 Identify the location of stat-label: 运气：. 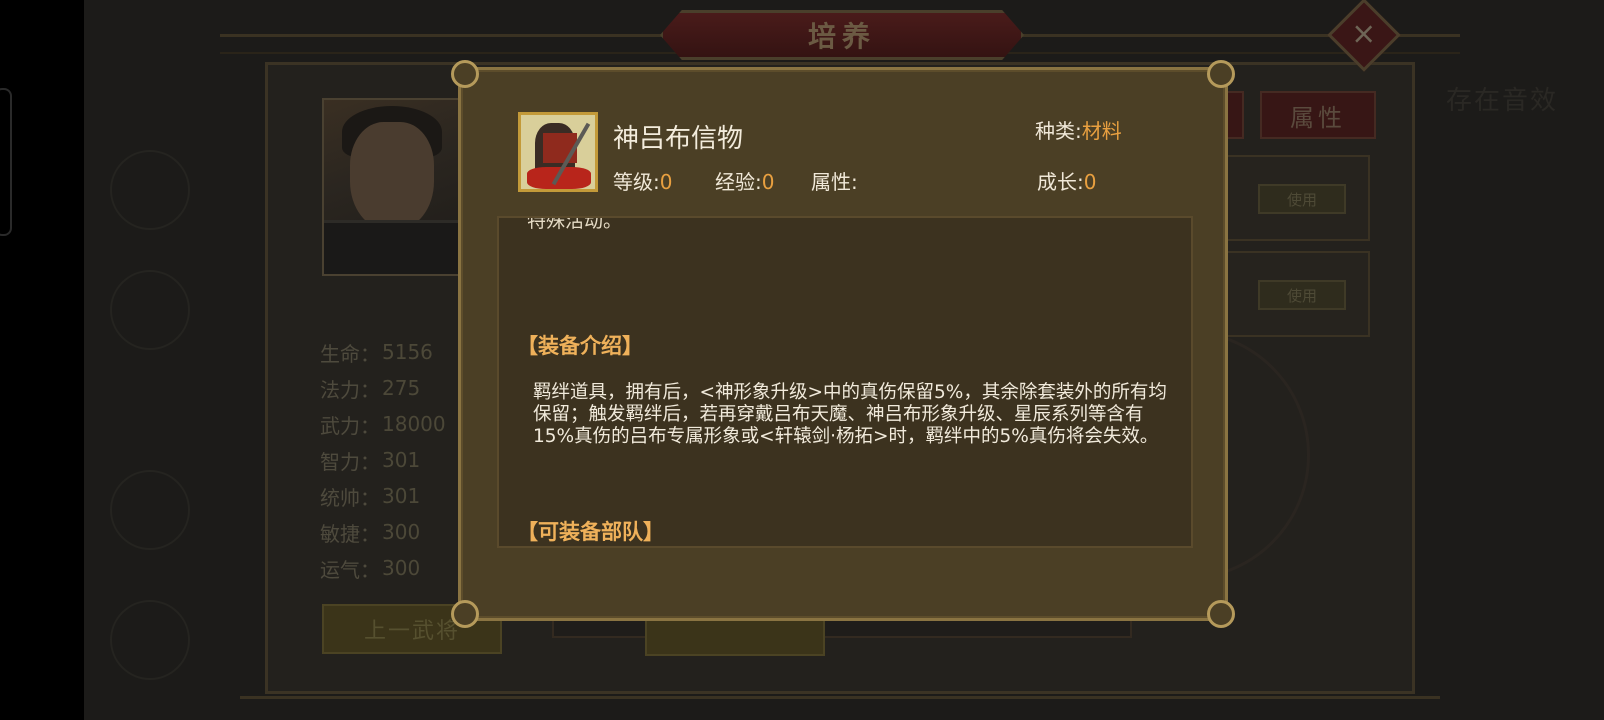
(350, 569).